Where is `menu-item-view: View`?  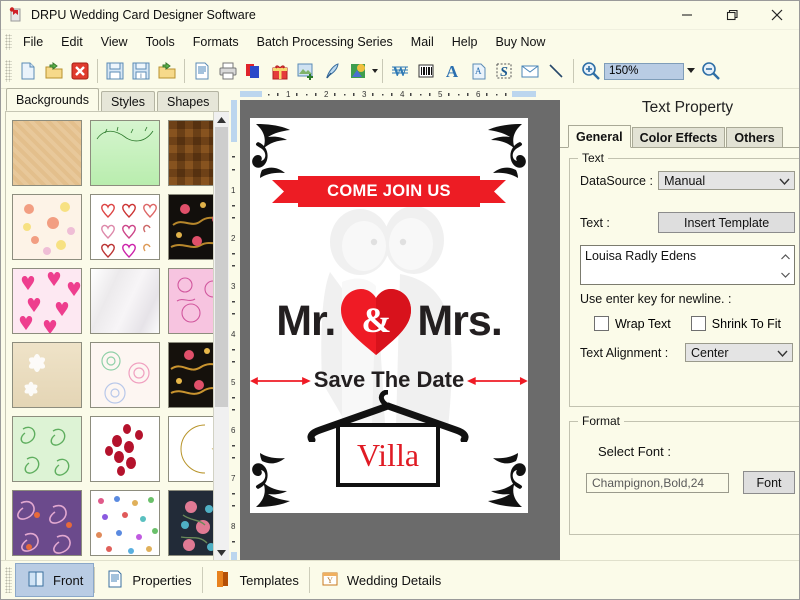 menu-item-view: View is located at coordinates (114, 42).